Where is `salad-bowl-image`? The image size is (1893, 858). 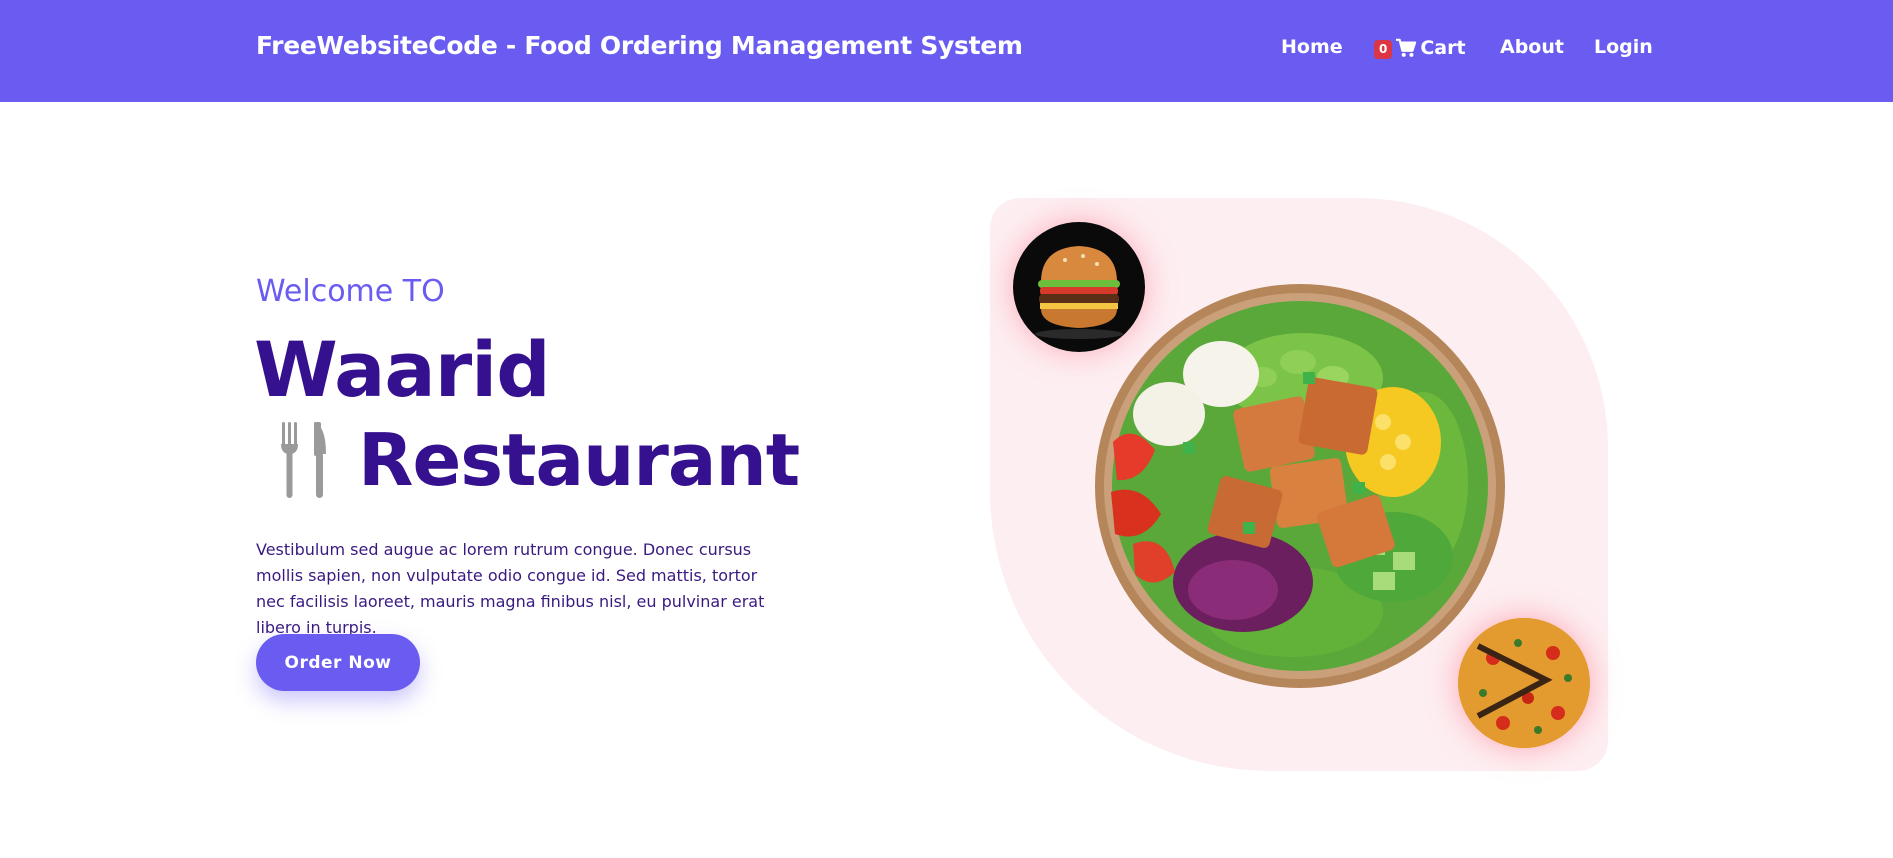
salad-bowl-image is located at coordinates (1300, 486).